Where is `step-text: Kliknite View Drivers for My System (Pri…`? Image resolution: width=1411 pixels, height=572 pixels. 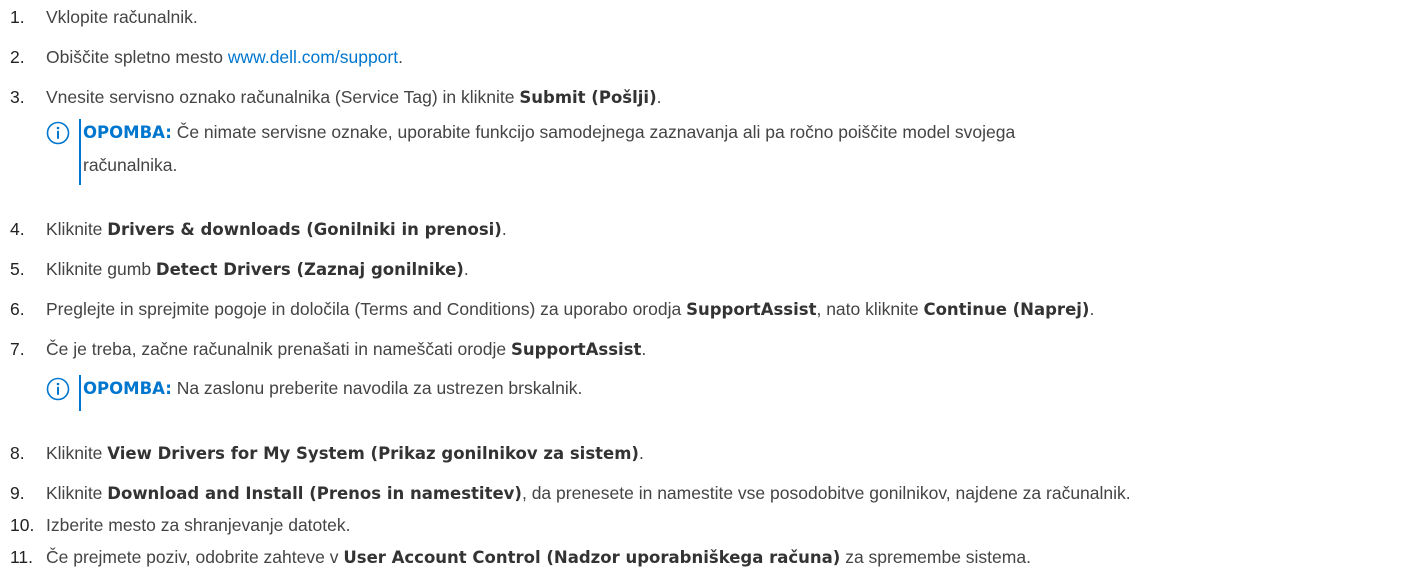 step-text: Kliknite View Drivers for My System (Pri… is located at coordinates (345, 453).